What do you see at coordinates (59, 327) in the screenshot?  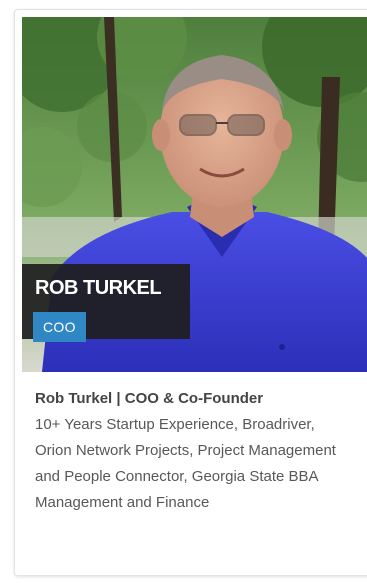 I see `role-badge: COO` at bounding box center [59, 327].